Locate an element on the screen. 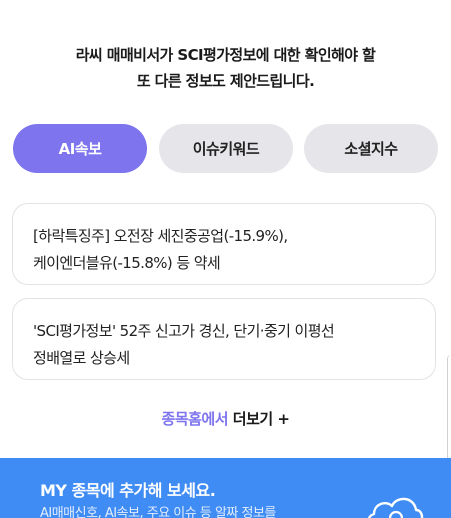  news-card-line: 정배열로 상승세 is located at coordinates (81, 358).